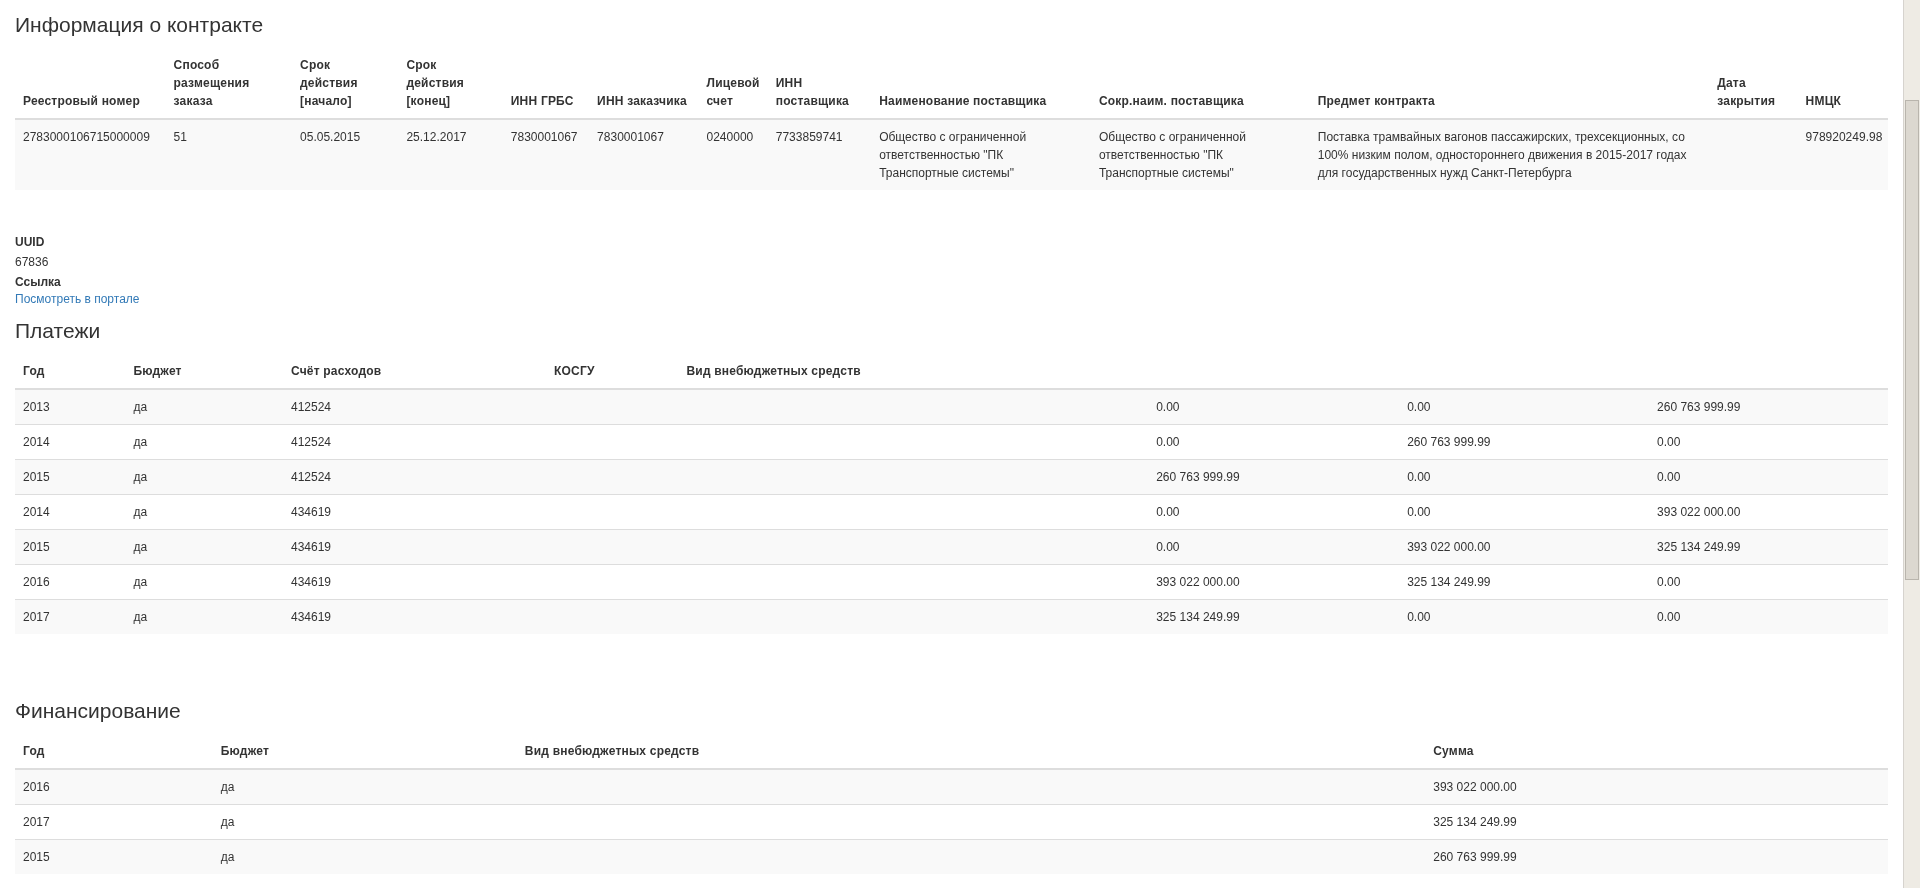  I want to click on scrollbar-thumb, so click(1912, 340).